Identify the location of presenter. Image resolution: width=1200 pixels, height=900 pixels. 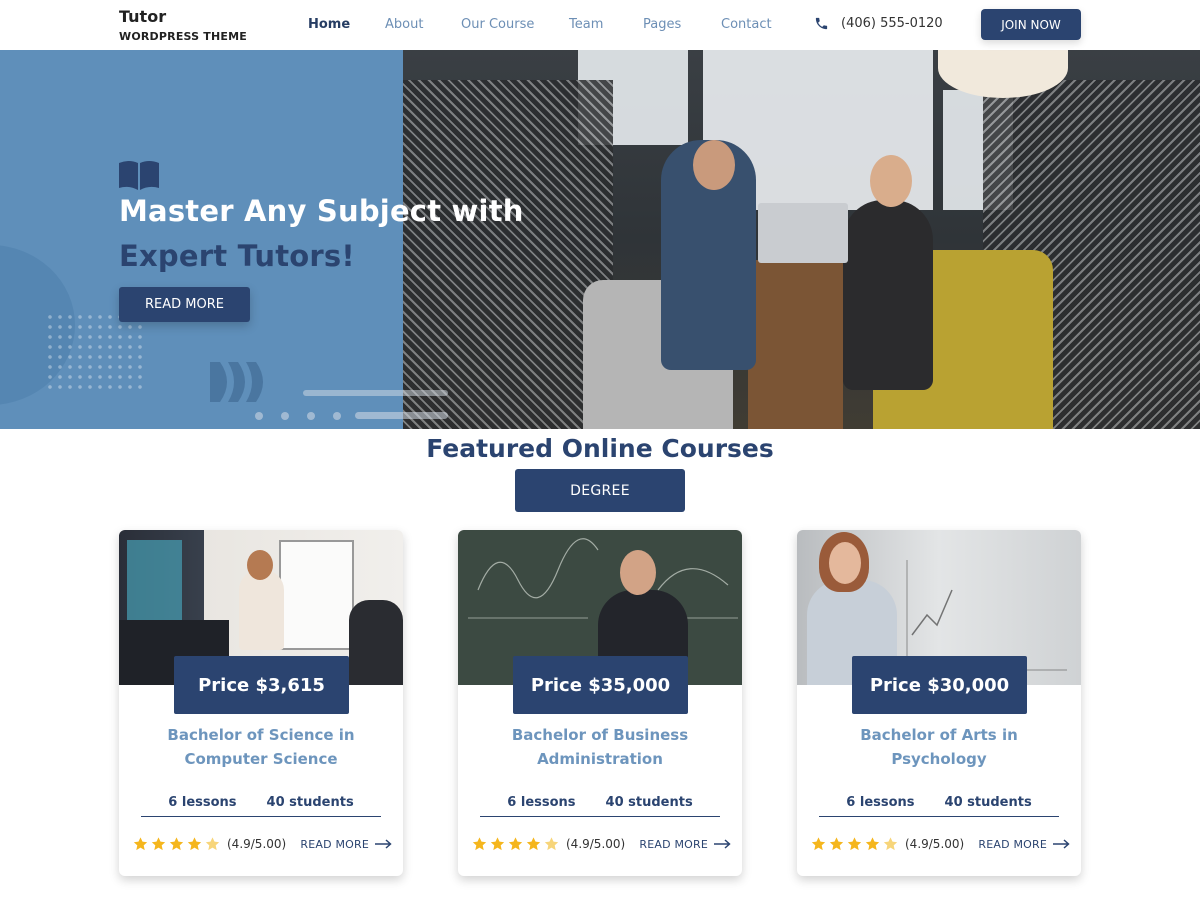
(261, 610).